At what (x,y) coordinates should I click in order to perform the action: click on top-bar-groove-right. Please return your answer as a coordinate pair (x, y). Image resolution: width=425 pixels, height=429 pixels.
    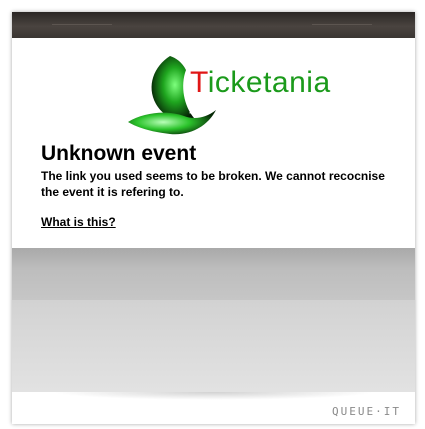
    Looking at the image, I should click on (342, 24).